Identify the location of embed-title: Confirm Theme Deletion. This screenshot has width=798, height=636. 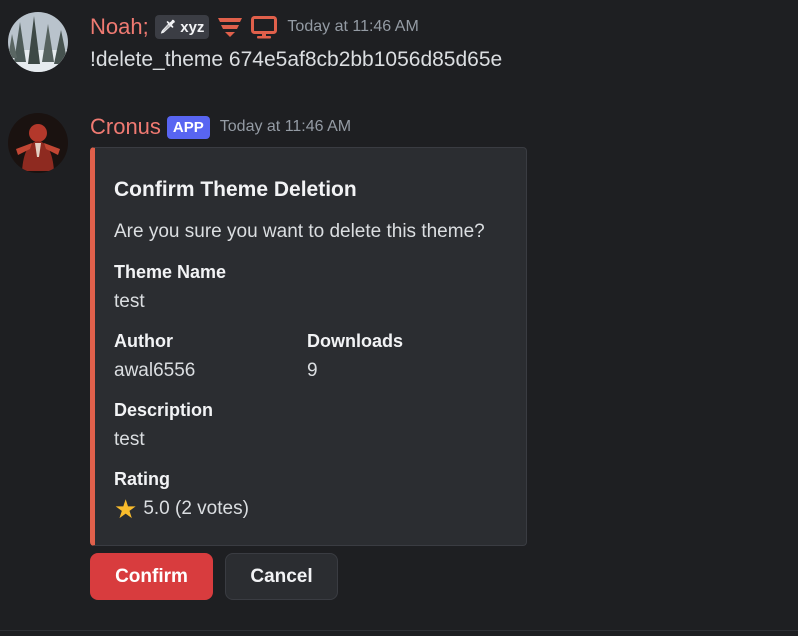
(235, 189).